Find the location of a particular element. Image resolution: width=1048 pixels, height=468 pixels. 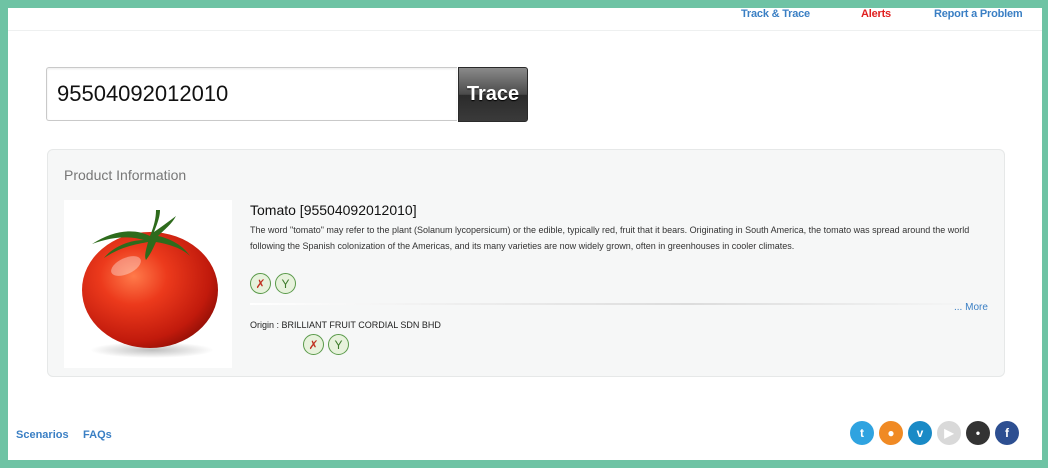

product-name: Tomato [95504092012010] is located at coordinates (333, 210).